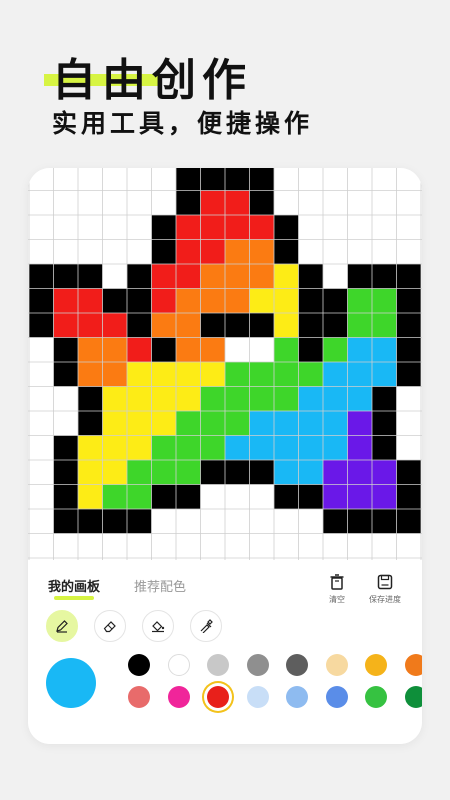 The height and width of the screenshot is (800, 450). Describe the element at coordinates (385, 589) in the screenshot. I see `save-progress-button: 保存进度` at that location.